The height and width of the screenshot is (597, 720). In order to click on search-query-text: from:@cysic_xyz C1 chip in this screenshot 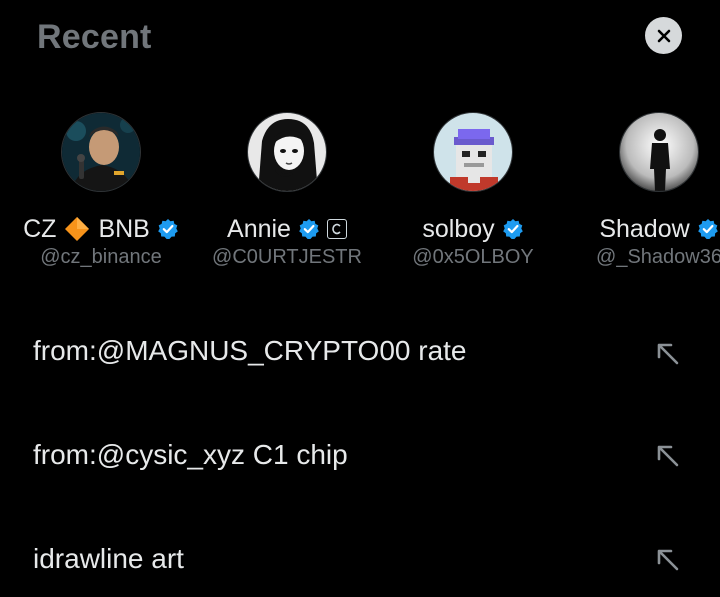, I will do `click(190, 454)`.